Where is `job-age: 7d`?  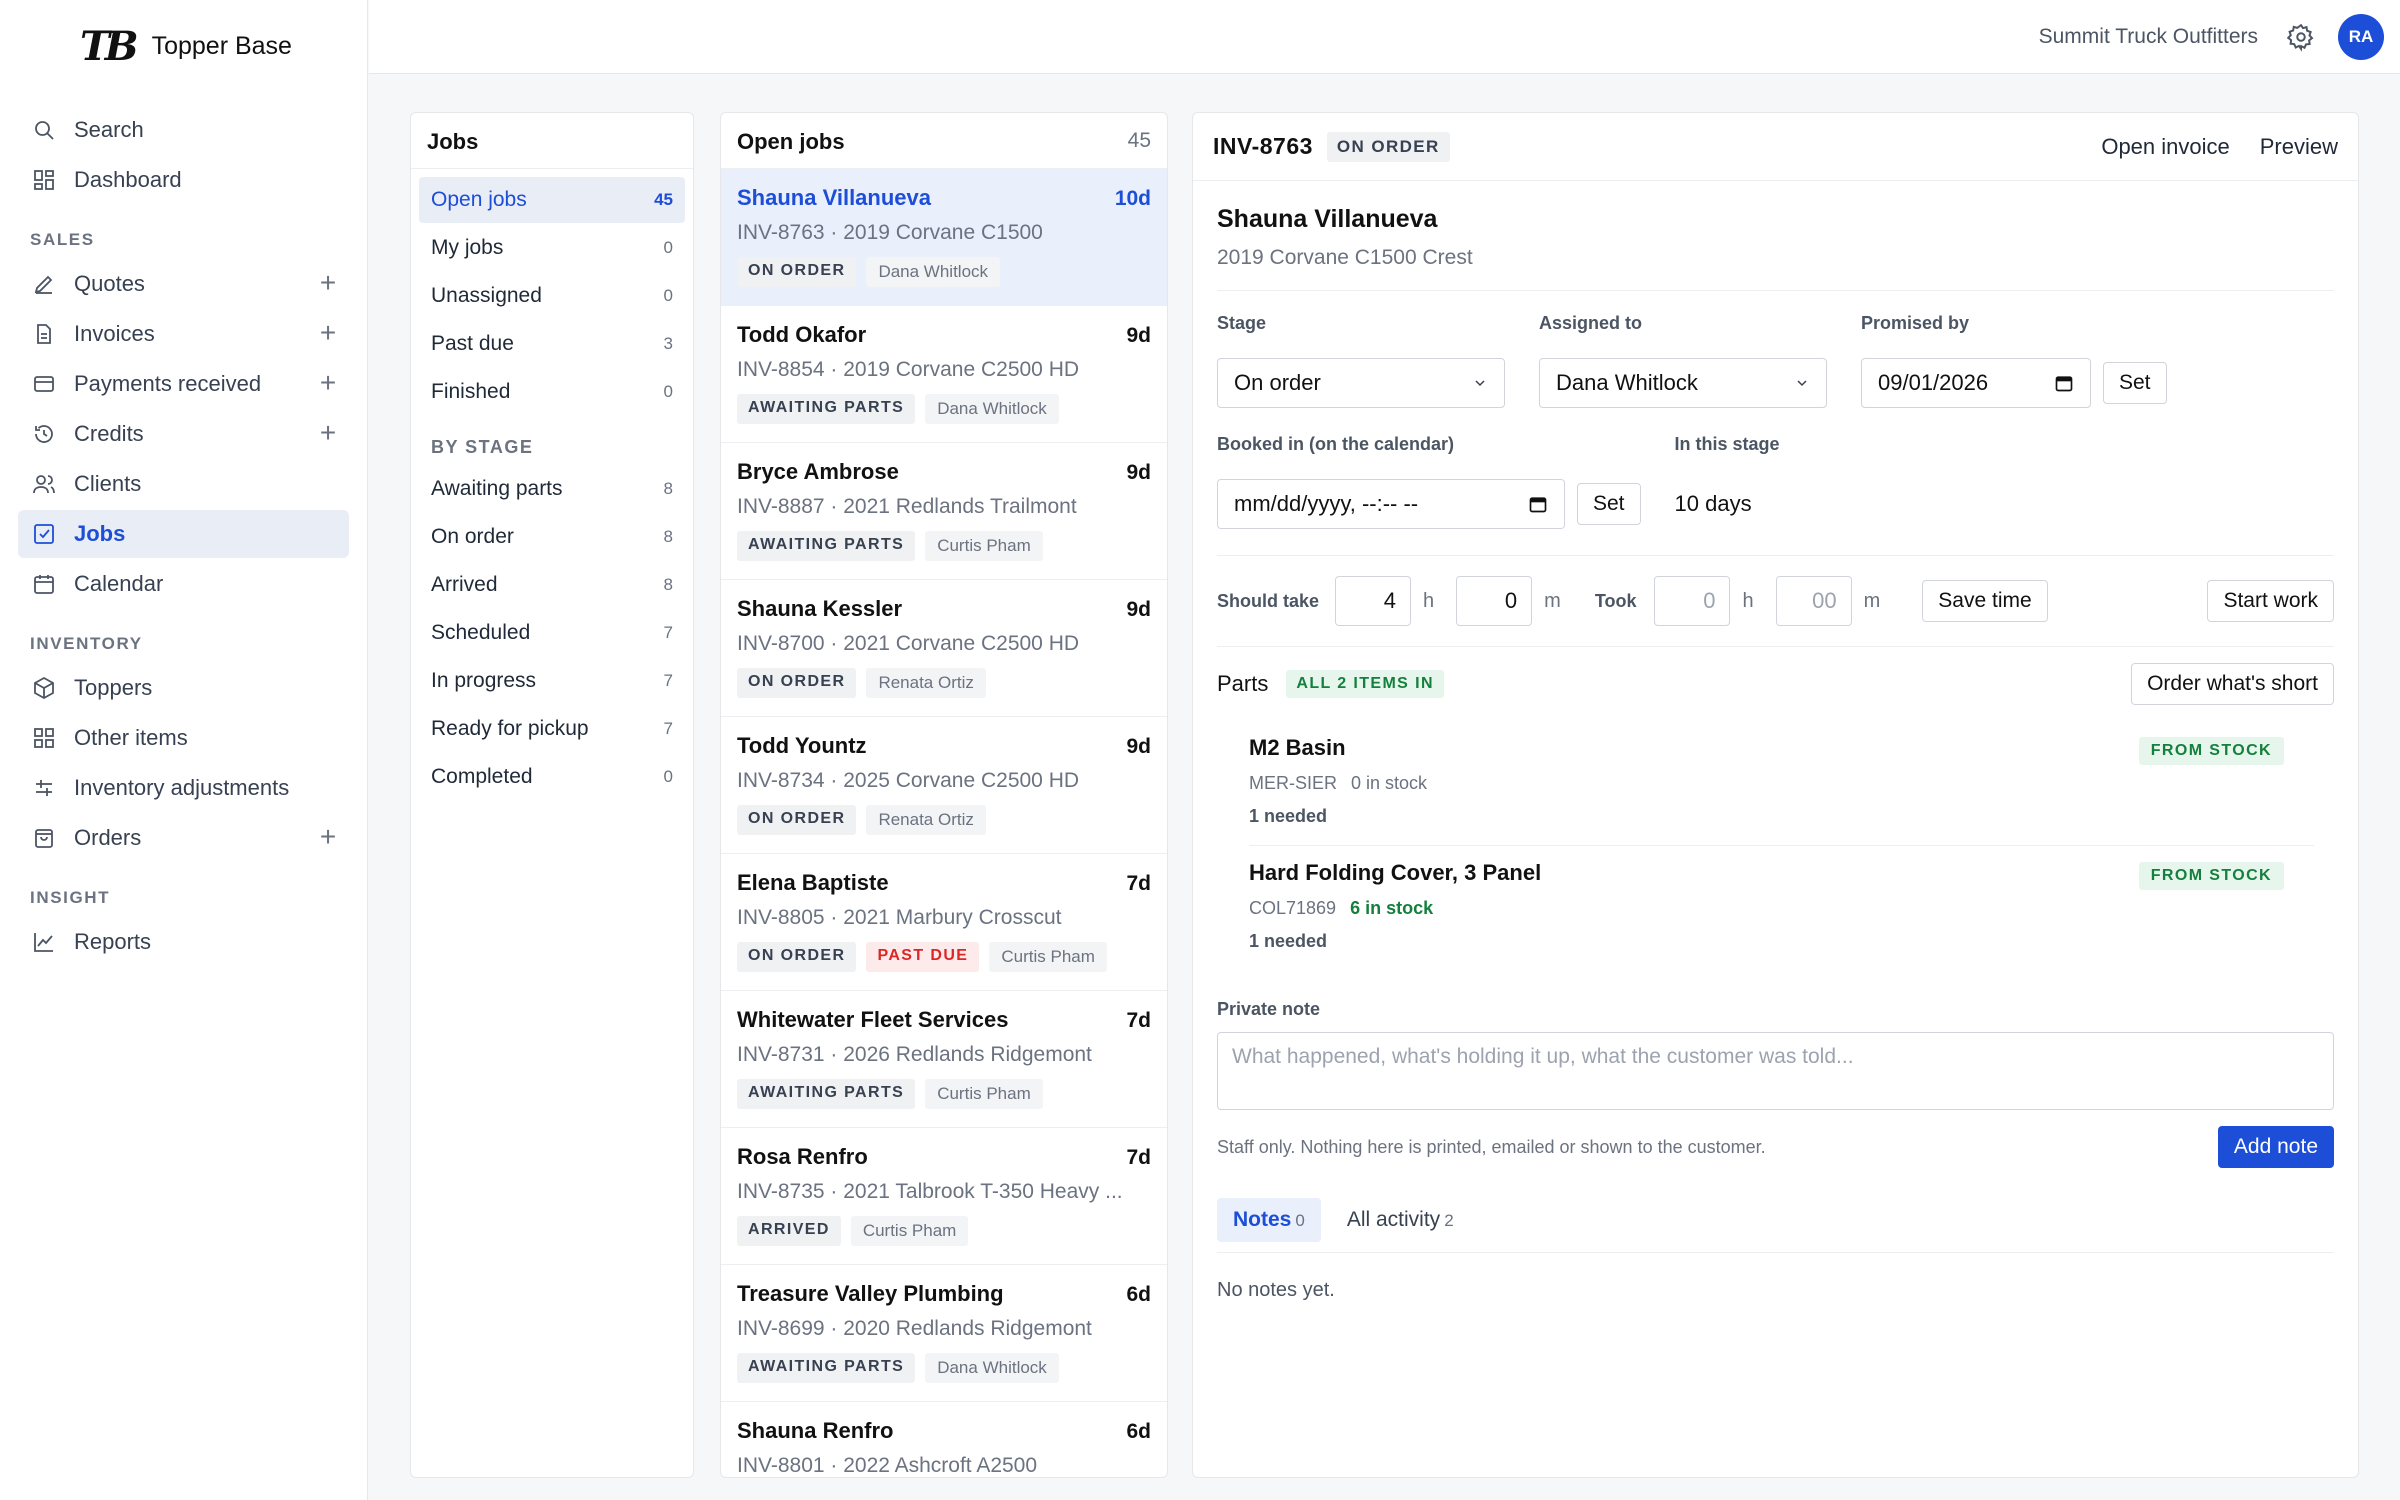 job-age: 7d is located at coordinates (1138, 1020).